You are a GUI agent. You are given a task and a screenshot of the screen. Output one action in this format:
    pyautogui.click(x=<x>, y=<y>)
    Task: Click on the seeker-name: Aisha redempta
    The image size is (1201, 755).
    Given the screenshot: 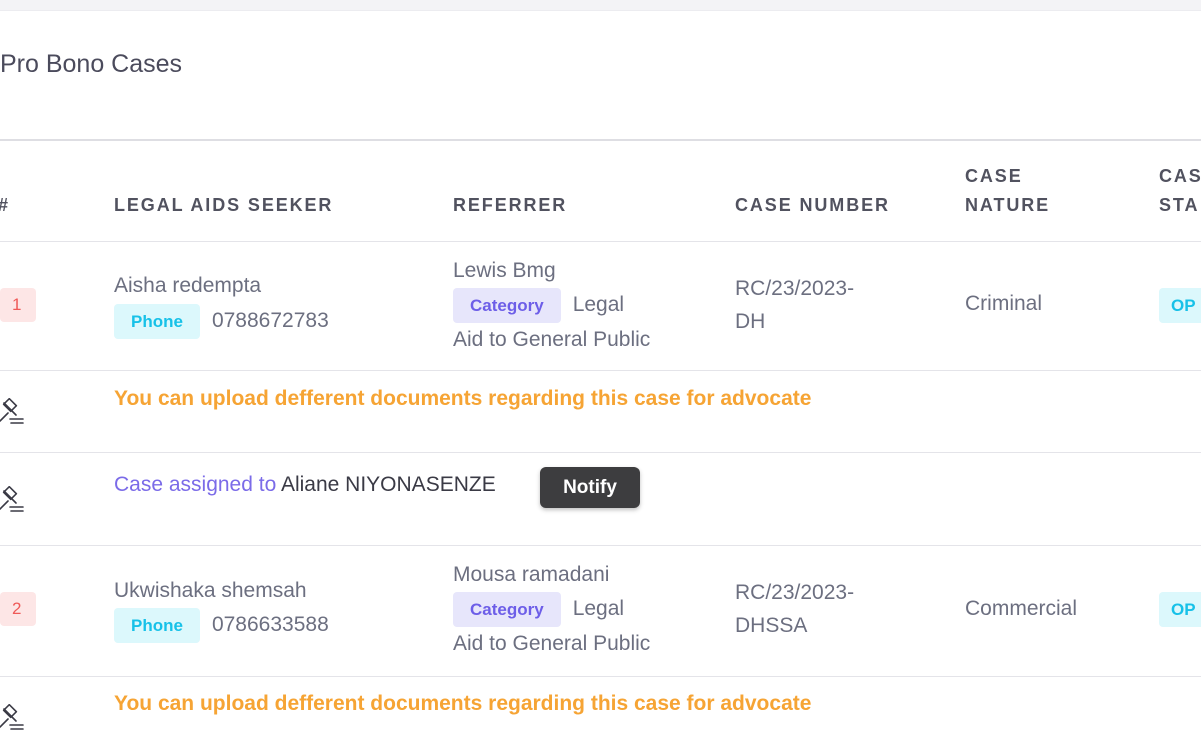 What is the action you would take?
    pyautogui.click(x=188, y=285)
    